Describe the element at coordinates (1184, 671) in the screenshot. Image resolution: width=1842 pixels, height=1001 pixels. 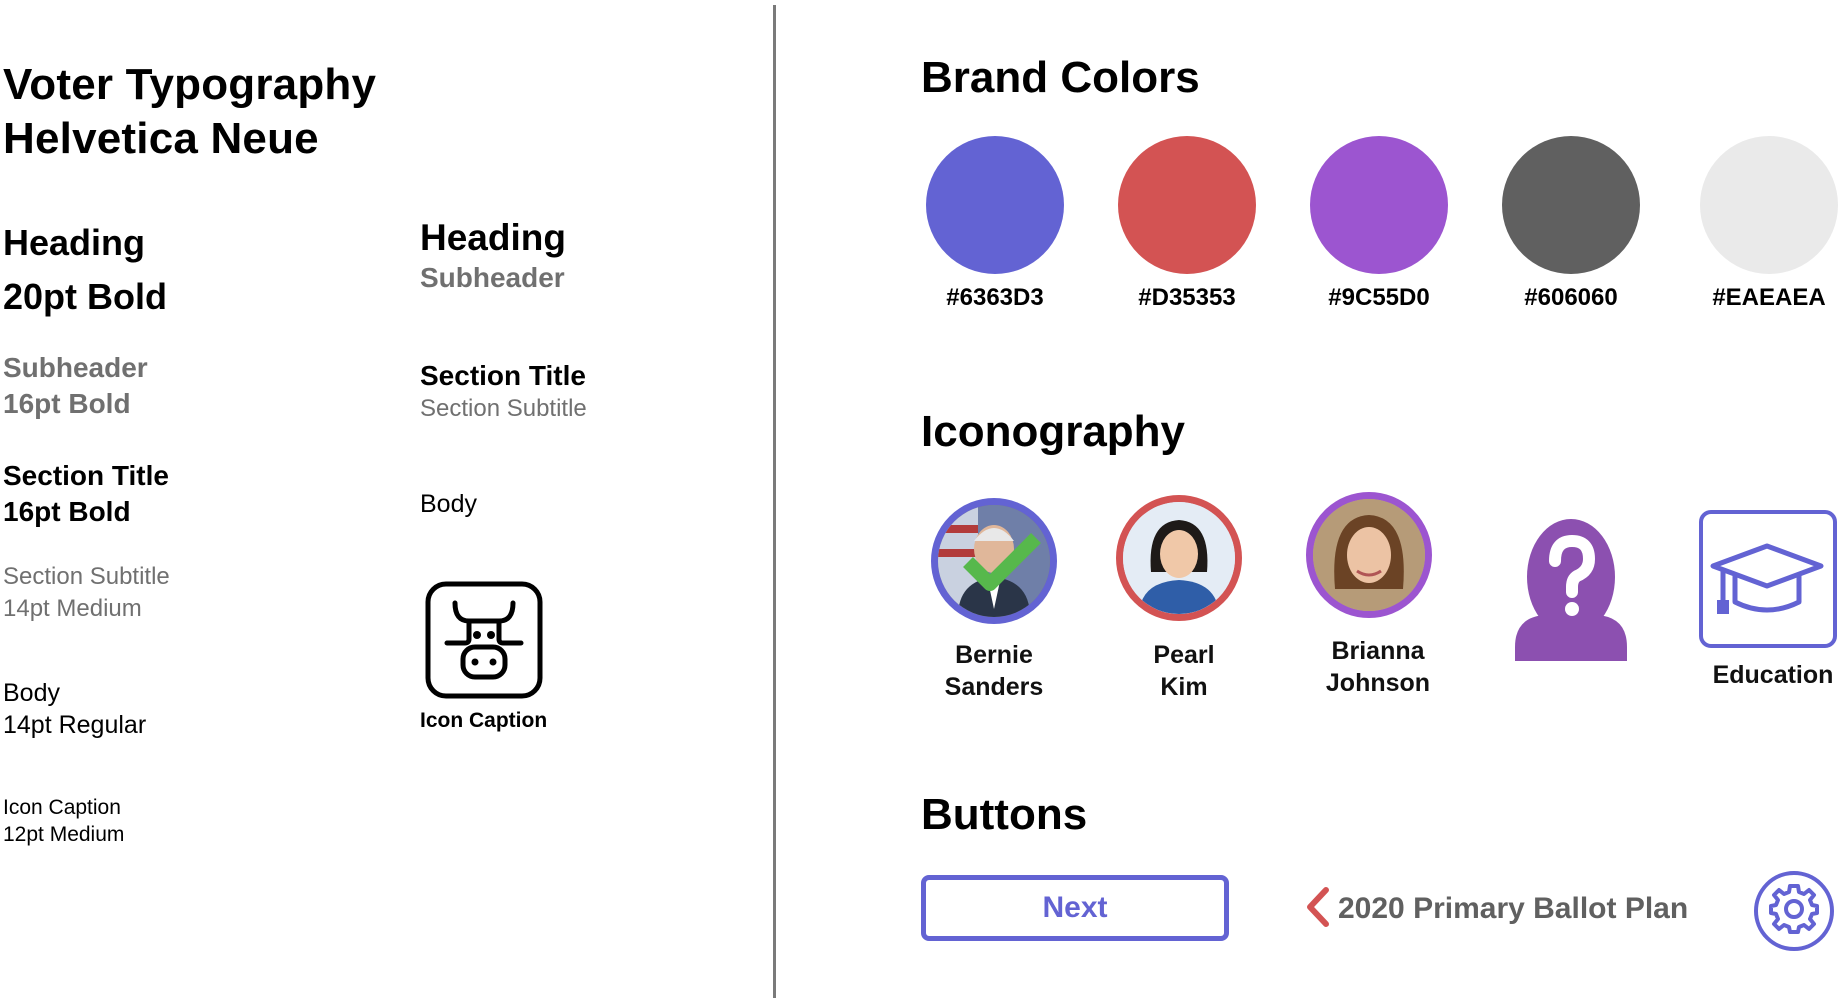
I see `candidate-caption-pearl: Pearl Kim` at that location.